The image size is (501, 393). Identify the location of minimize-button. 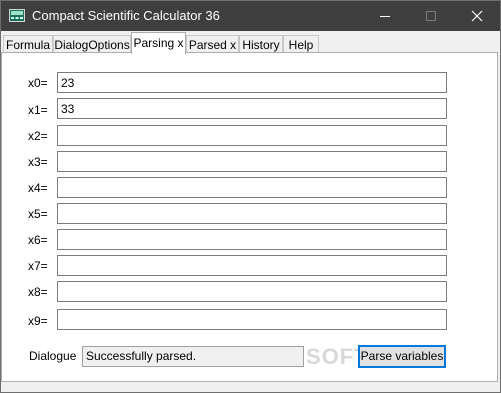
(385, 16).